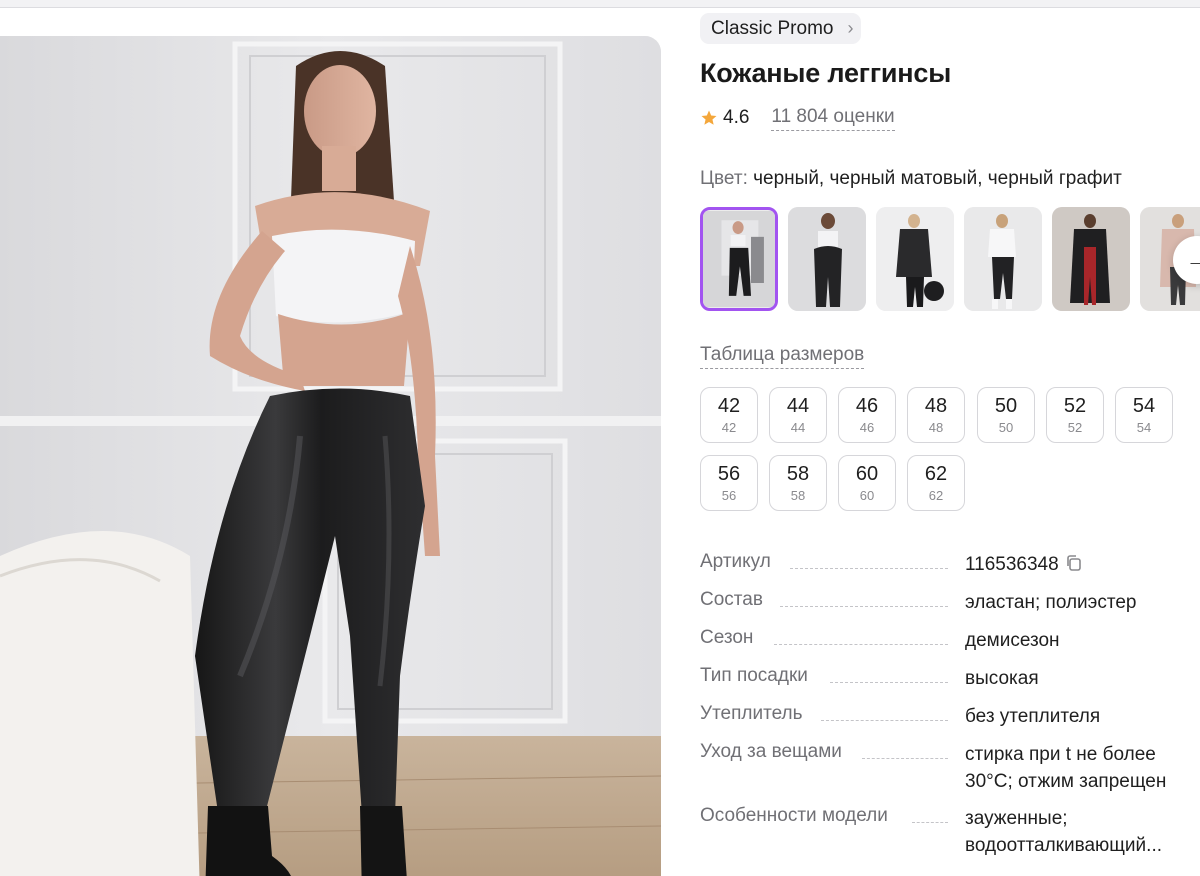  I want to click on brand-link: Classic Promo ›, so click(781, 28).